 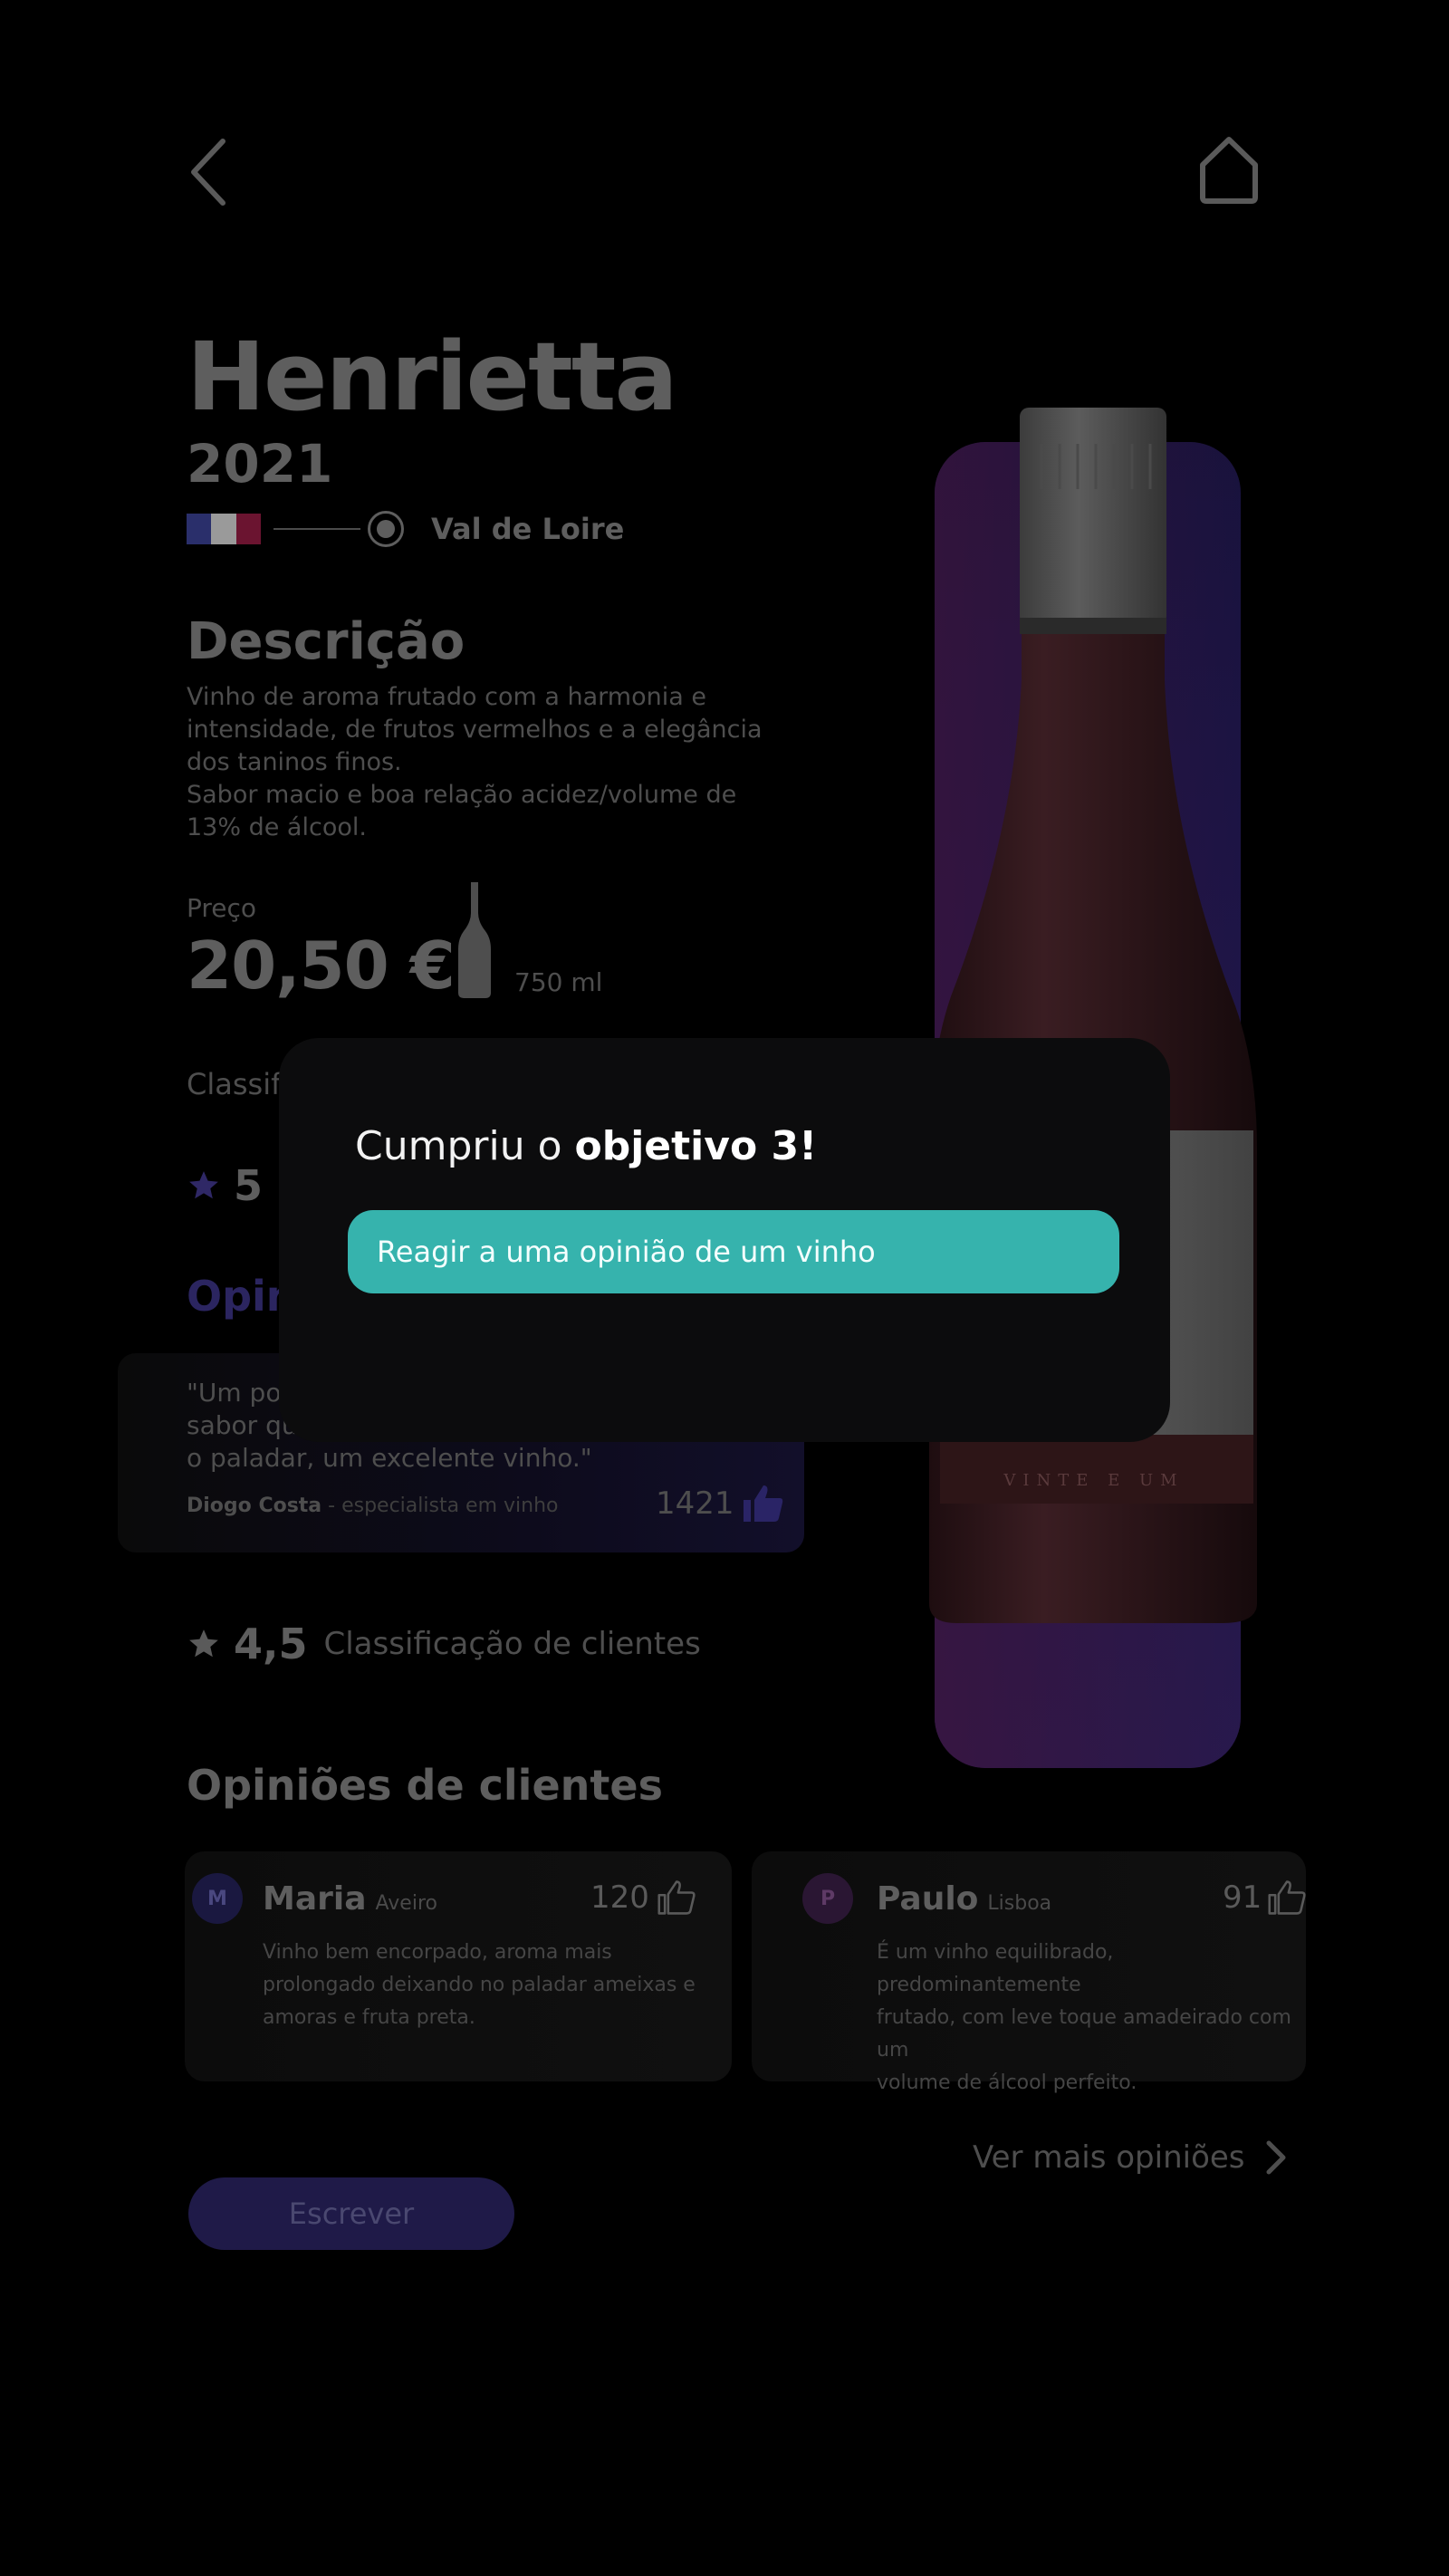 I want to click on description-title: Descrição, so click(x=326, y=641).